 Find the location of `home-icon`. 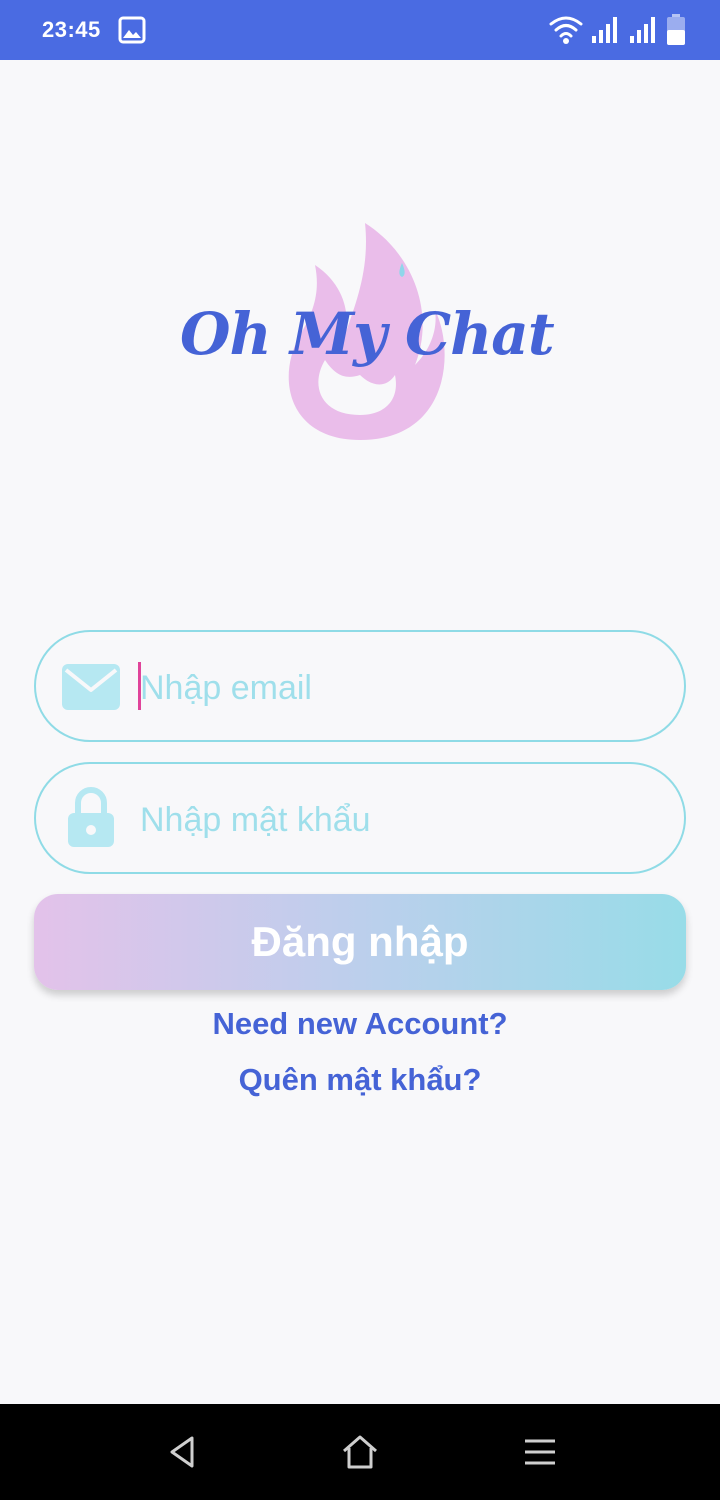

home-icon is located at coordinates (360, 1452).